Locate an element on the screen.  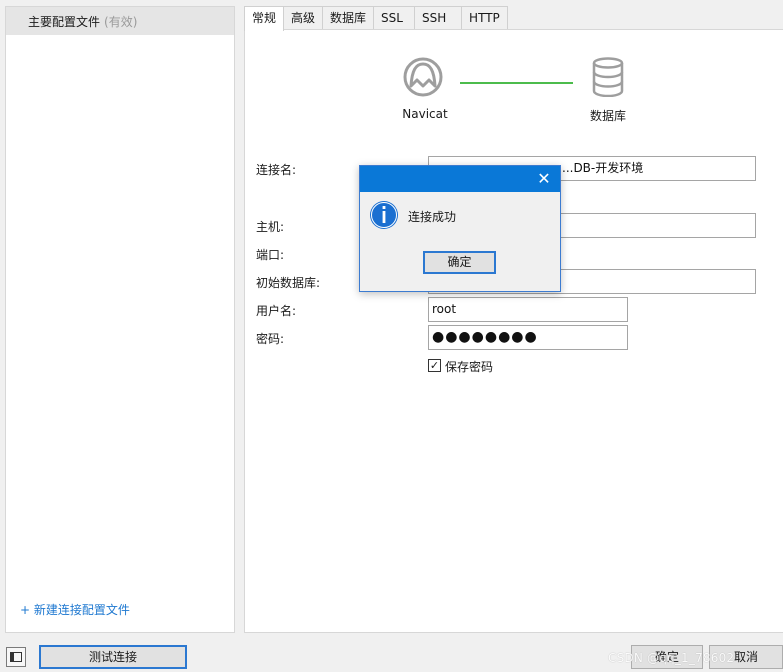
tab-advanced: 高级 is located at coordinates (303, 17).